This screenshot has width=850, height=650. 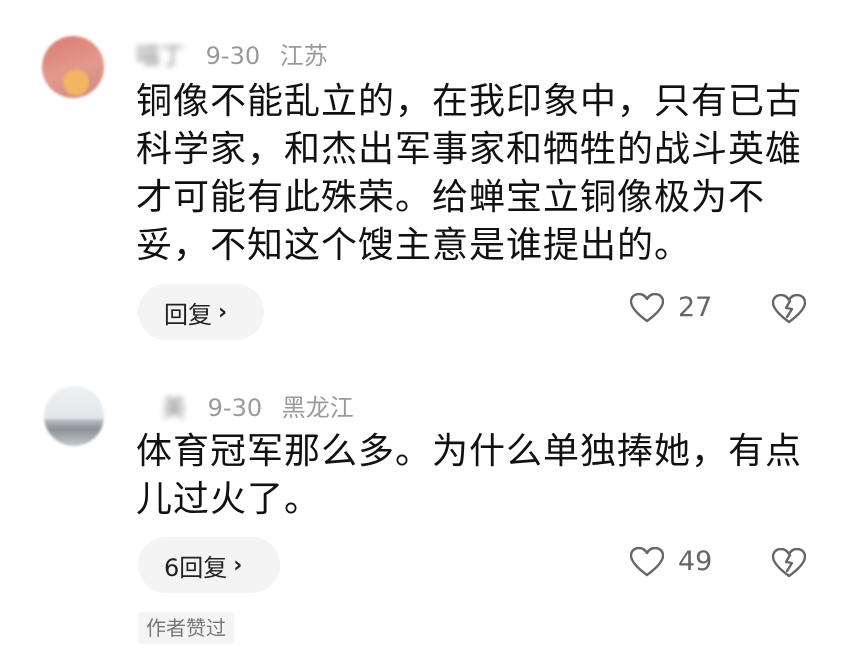 I want to click on reply-button: 回复 ›, so click(x=201, y=312).